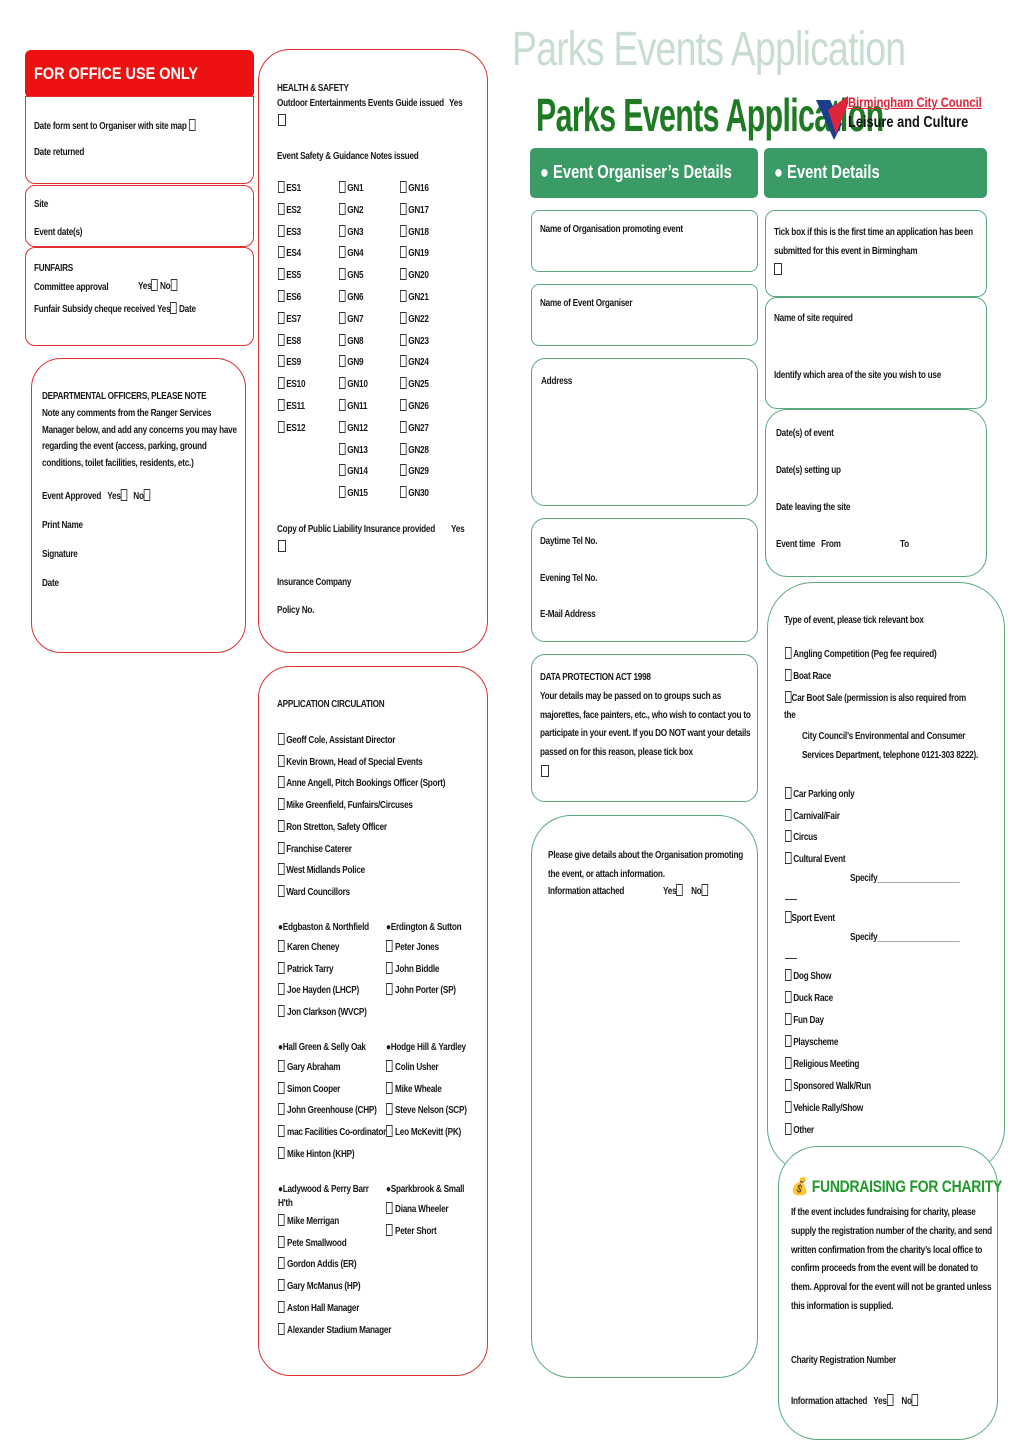 Image resolution: width=1020 pixels, height=1442 pixels. What do you see at coordinates (174, 285) in the screenshot?
I see `committee-no-checkbox` at bounding box center [174, 285].